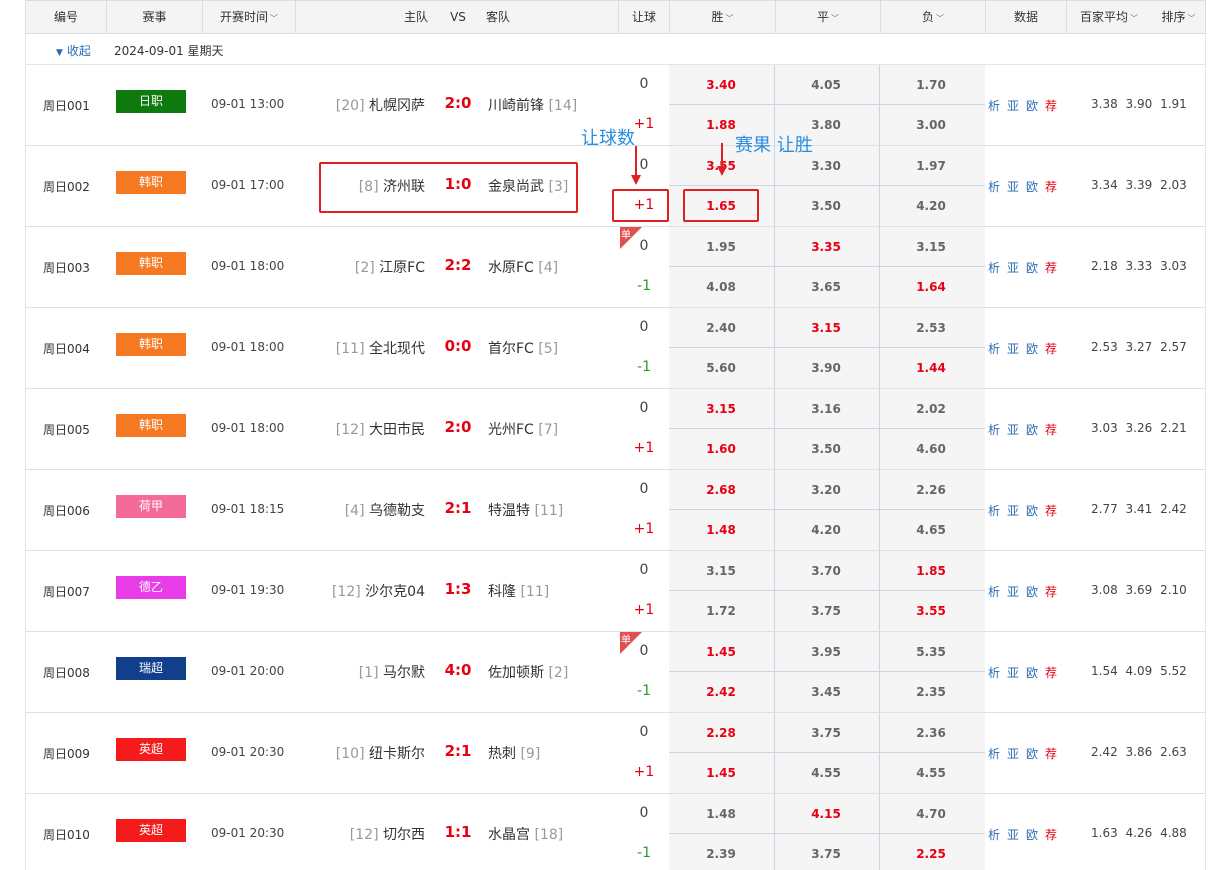 The width and height of the screenshot is (1231, 870). What do you see at coordinates (826, 814) in the screenshot?
I see `odds-cell: 4.15` at bounding box center [826, 814].